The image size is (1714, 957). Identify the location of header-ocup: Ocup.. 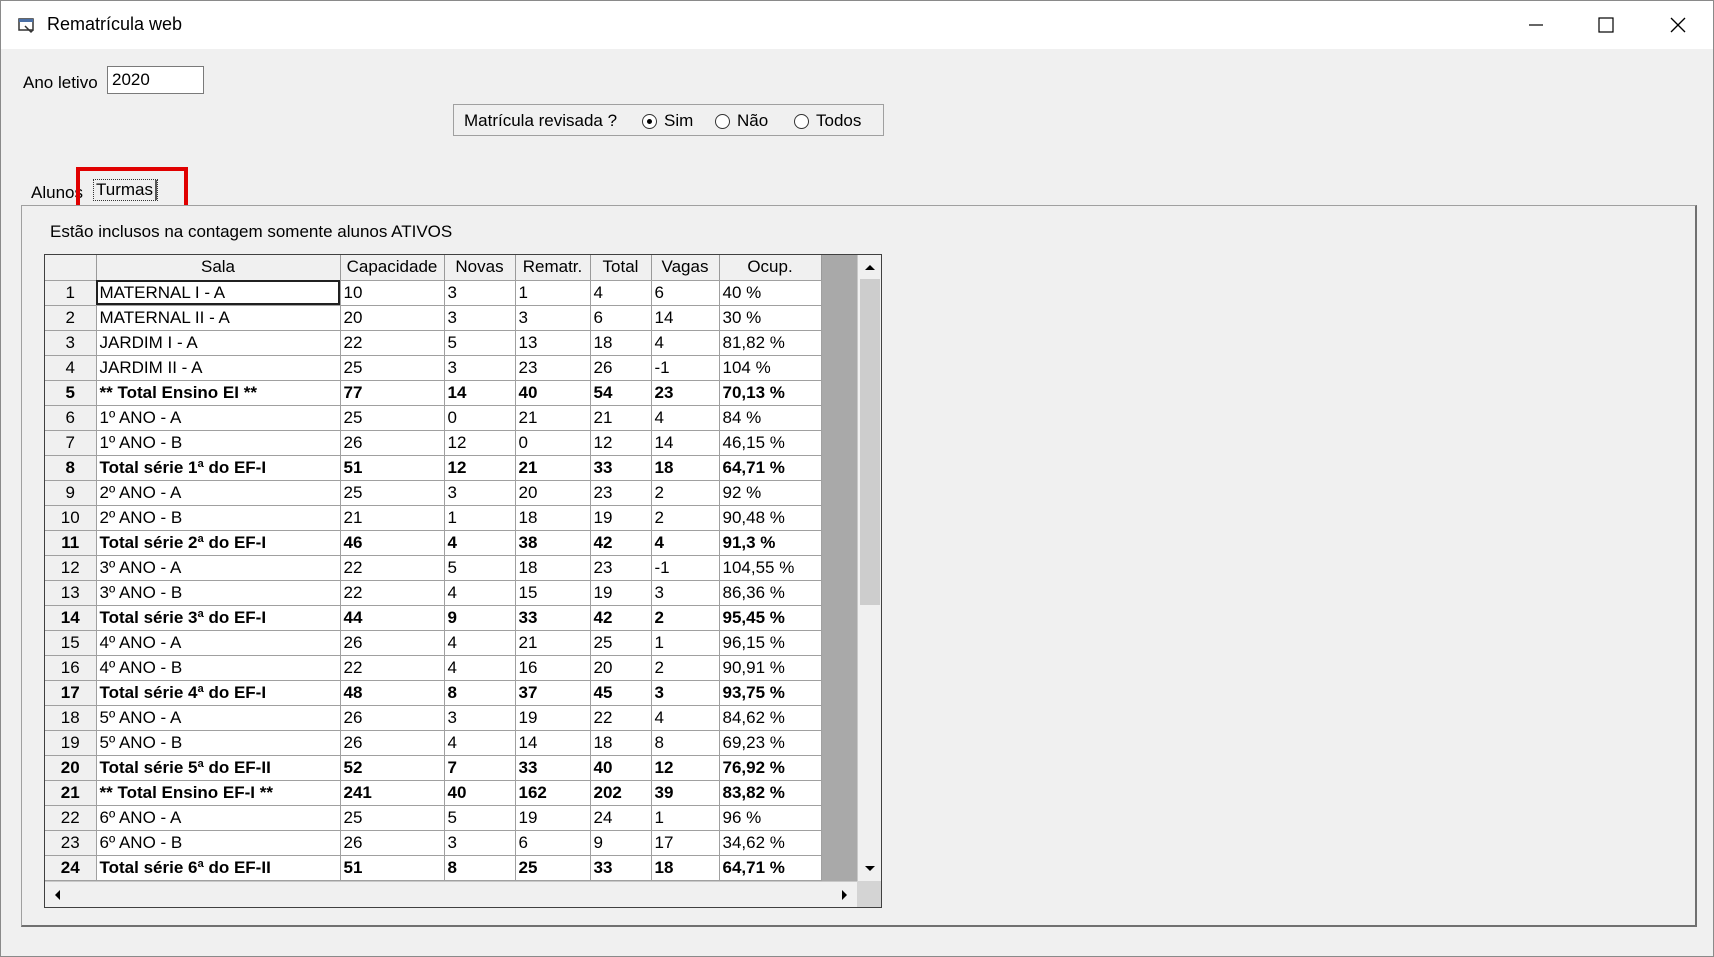
(770, 268).